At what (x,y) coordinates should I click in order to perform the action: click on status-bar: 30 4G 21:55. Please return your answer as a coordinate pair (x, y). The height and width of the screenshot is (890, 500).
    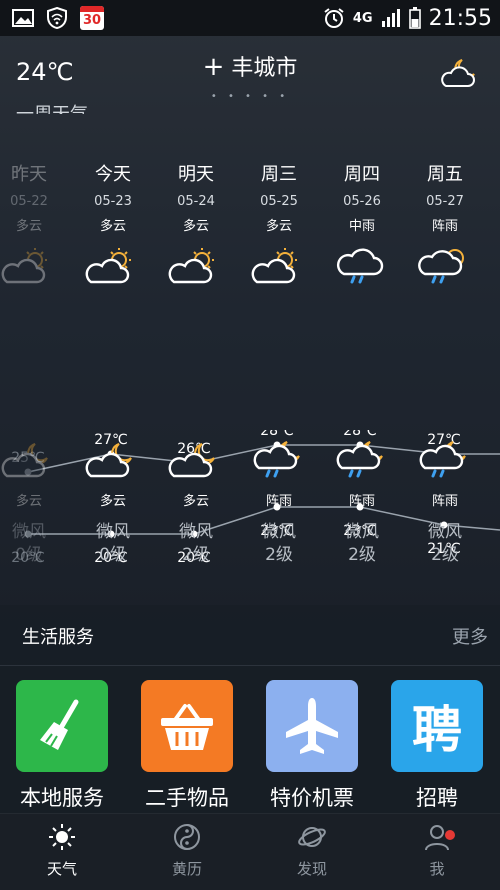
    Looking at the image, I should click on (250, 18).